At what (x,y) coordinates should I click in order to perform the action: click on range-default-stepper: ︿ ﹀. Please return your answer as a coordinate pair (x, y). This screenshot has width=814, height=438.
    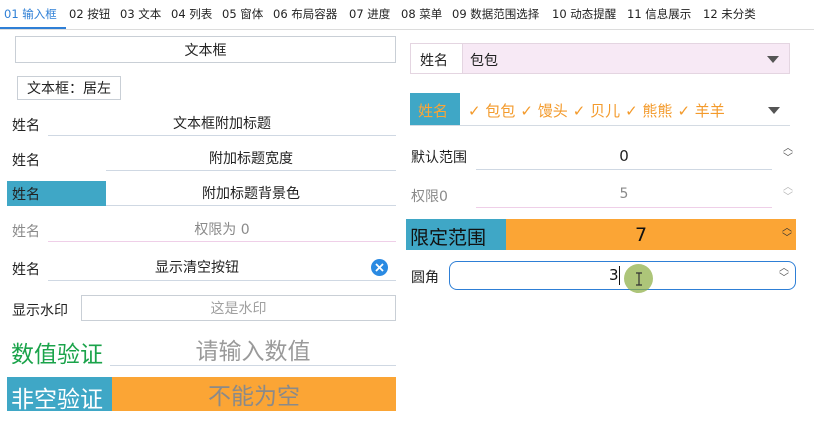
    Looking at the image, I should click on (788, 154).